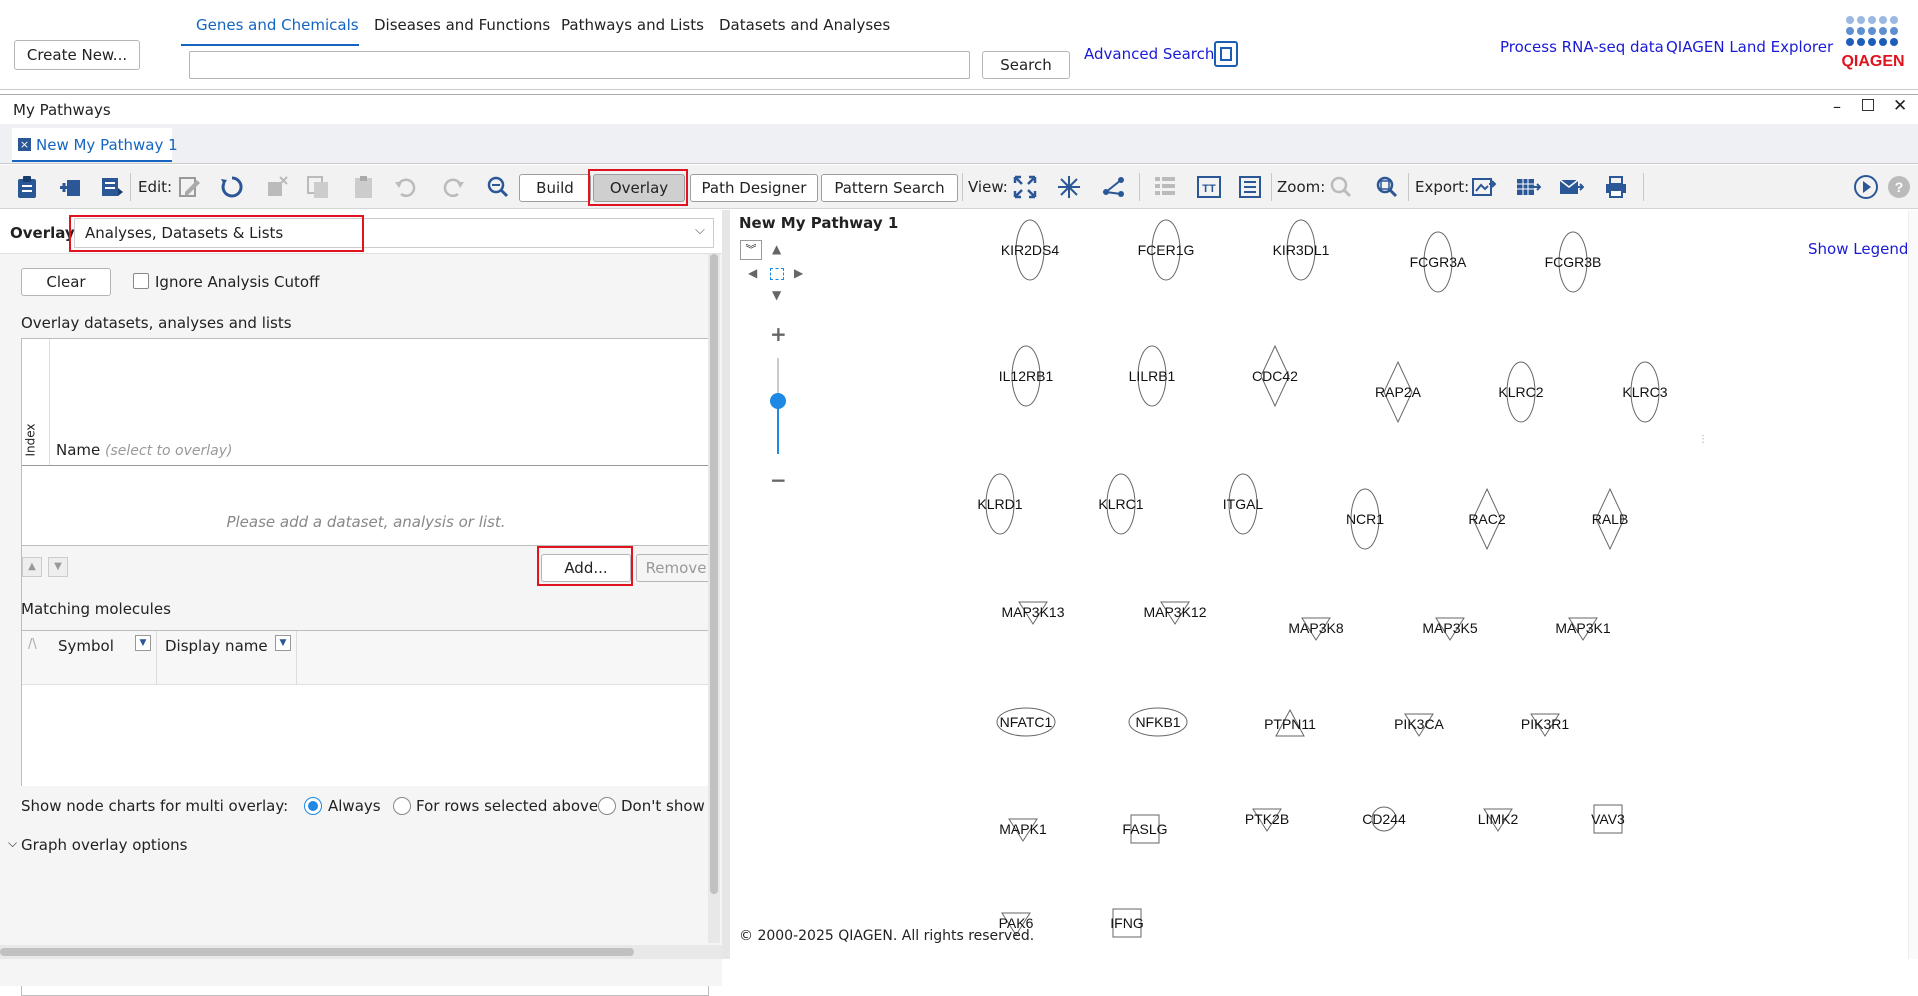 The image size is (1918, 996). Describe the element at coordinates (1026, 65) in the screenshot. I see `search-button: Search` at that location.